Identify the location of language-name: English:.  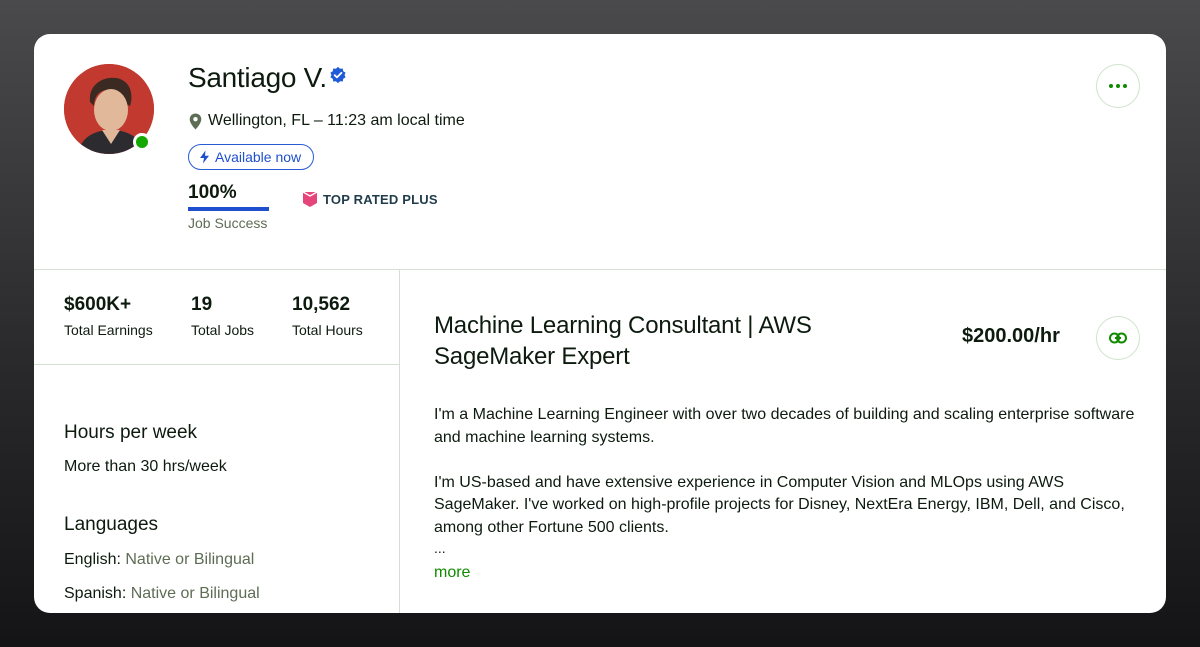
(92, 559).